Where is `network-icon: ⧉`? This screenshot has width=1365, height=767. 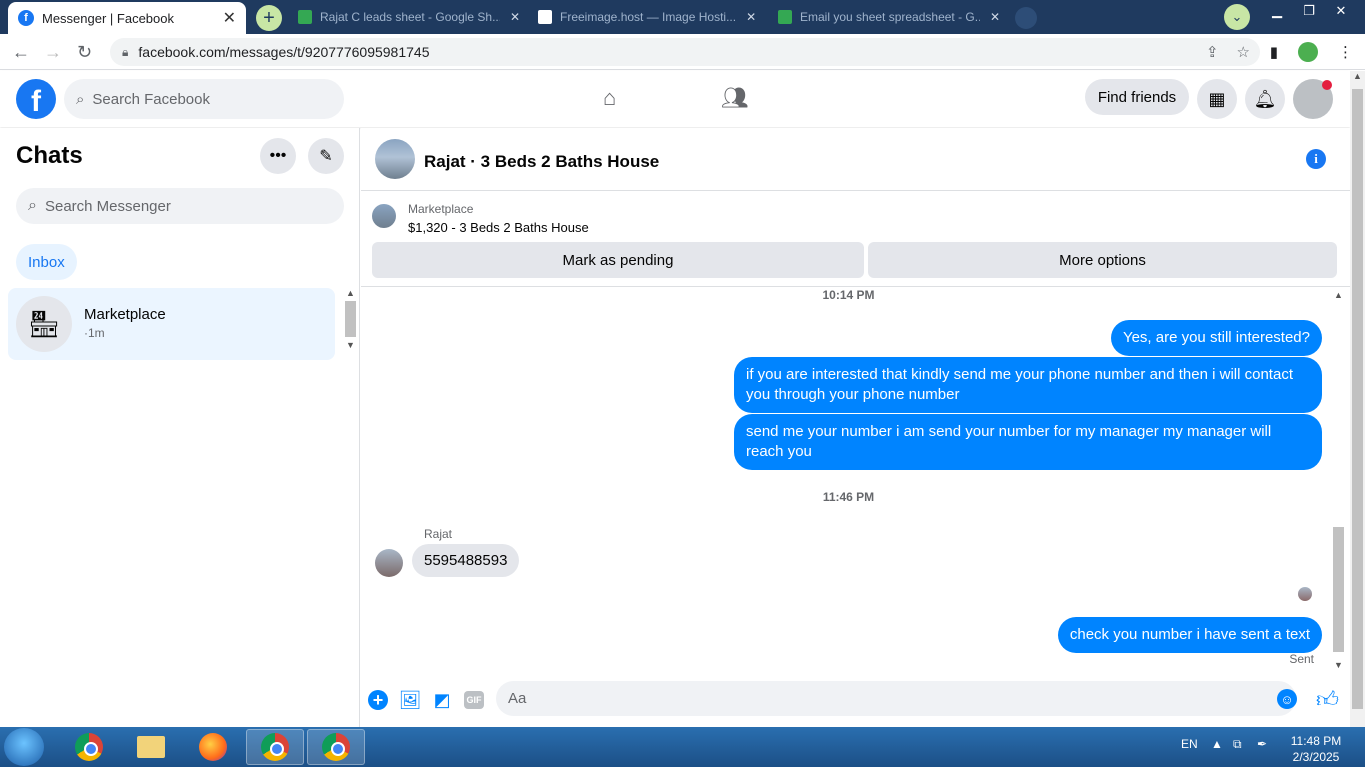 network-icon: ⧉ is located at coordinates (1237, 744).